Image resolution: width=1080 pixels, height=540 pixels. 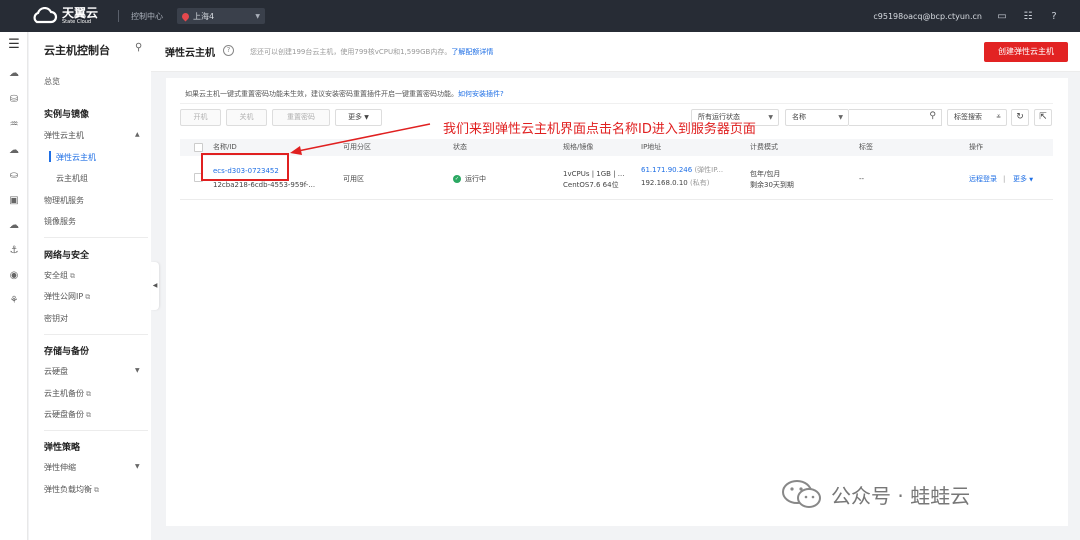 I want to click on help-icon: ?, so click(x=1054, y=16).